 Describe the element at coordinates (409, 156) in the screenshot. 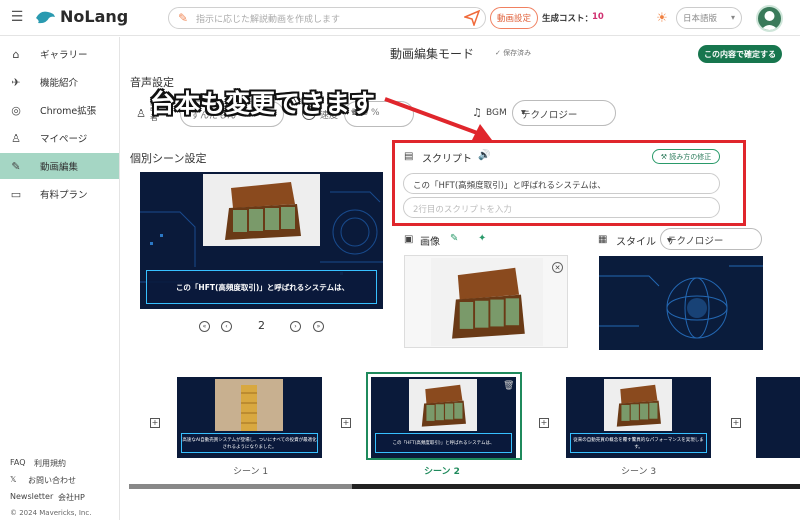

I see `script-icon: ▤` at that location.